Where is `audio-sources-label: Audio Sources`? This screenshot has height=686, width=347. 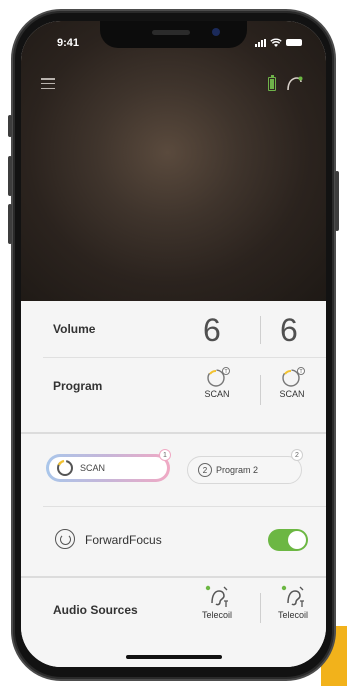
audio-sources-label: Audio Sources is located at coordinates (95, 610).